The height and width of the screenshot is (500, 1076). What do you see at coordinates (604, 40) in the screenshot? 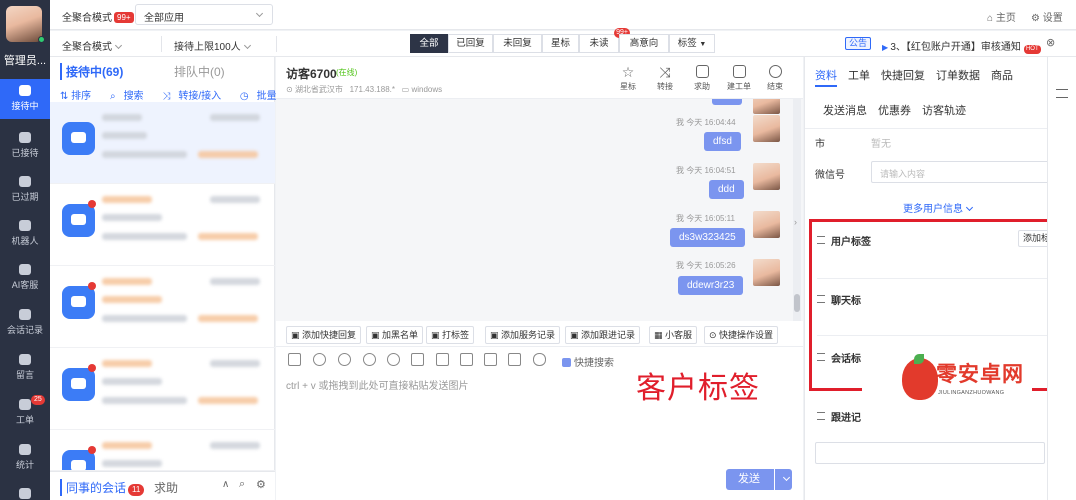
I see `segment-unread: 未读 99+` at bounding box center [604, 40].